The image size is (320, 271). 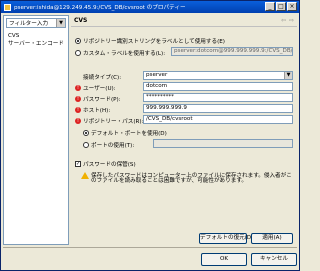 What do you see at coordinates (223, 143) in the screenshot?
I see `port-field` at bounding box center [223, 143].